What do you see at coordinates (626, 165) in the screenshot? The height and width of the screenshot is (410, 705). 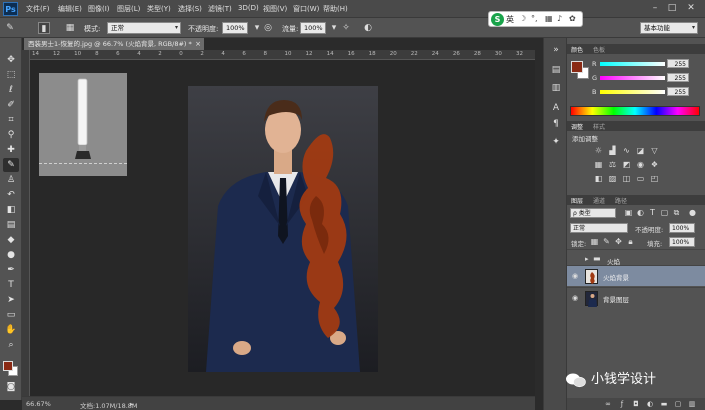 I see `black-white-icon: ◩` at bounding box center [626, 165].